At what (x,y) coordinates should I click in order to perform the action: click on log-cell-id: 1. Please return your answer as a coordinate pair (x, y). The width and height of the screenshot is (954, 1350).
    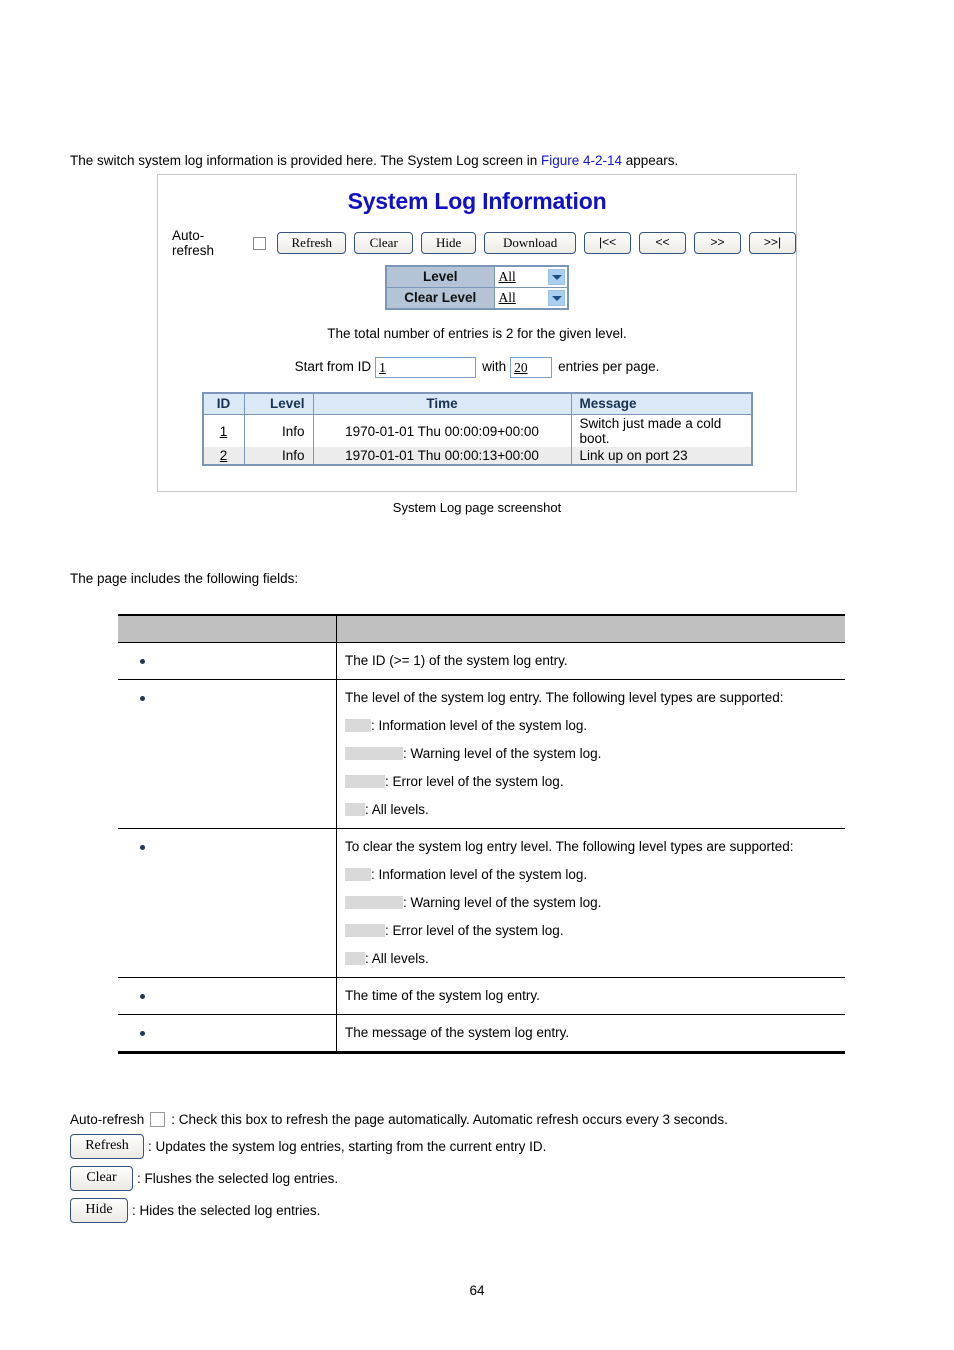
    Looking at the image, I should click on (223, 430).